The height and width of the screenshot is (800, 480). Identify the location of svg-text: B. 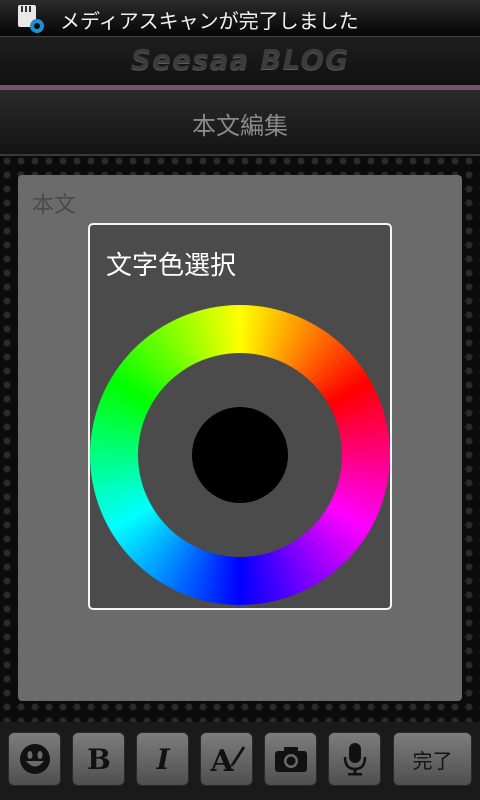
(99, 759).